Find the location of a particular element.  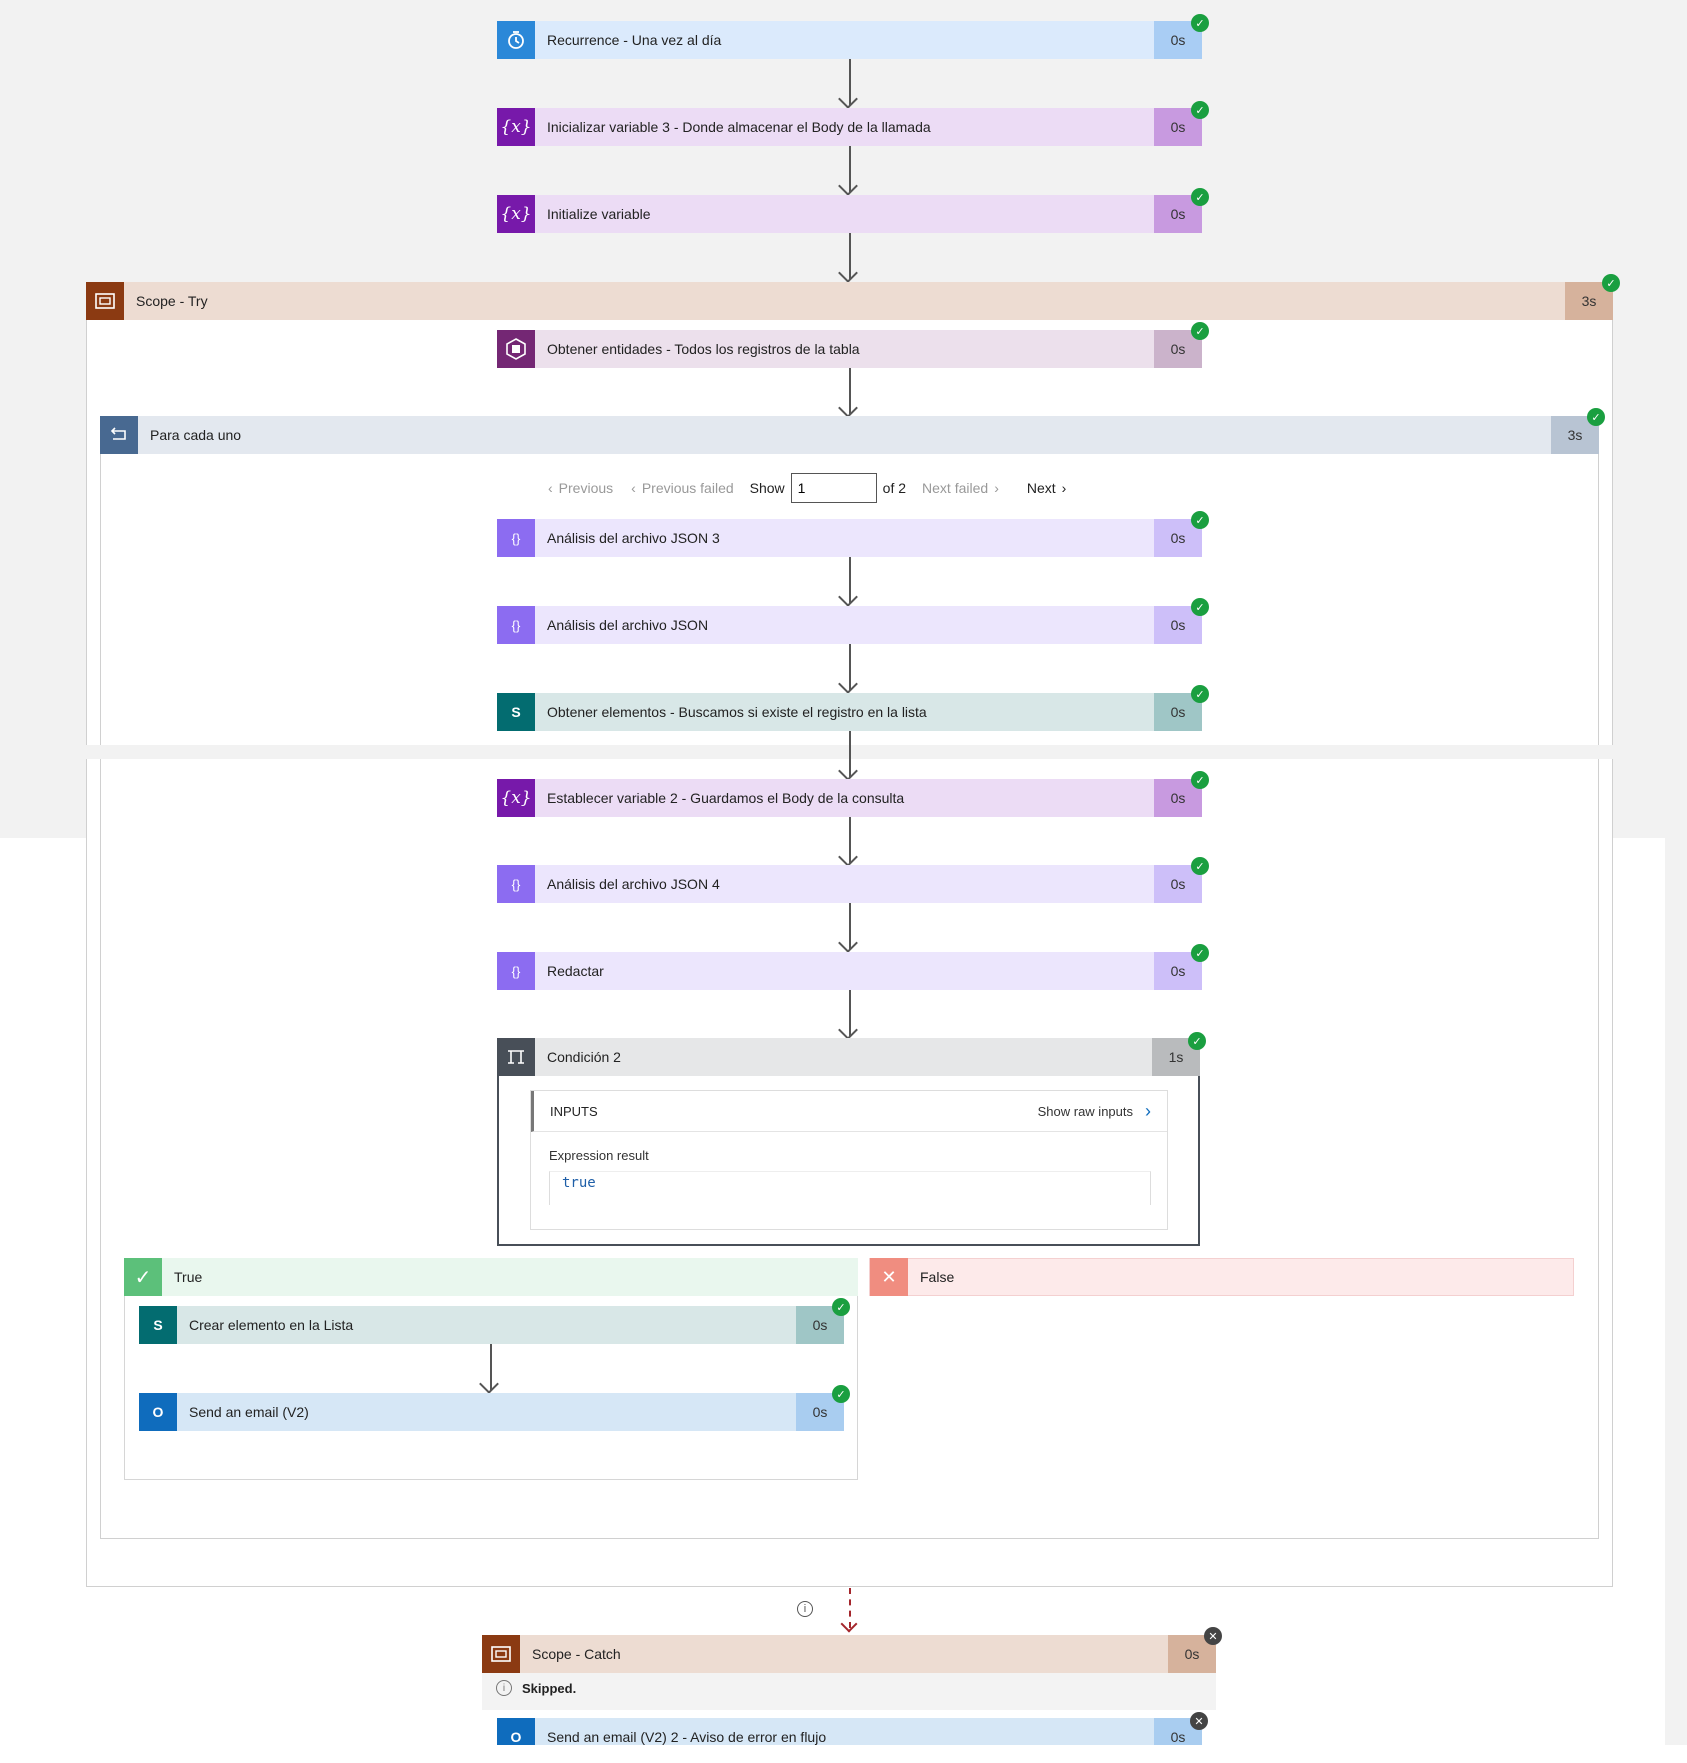

step-redactar: {} Redactar 0s is located at coordinates (849, 971).